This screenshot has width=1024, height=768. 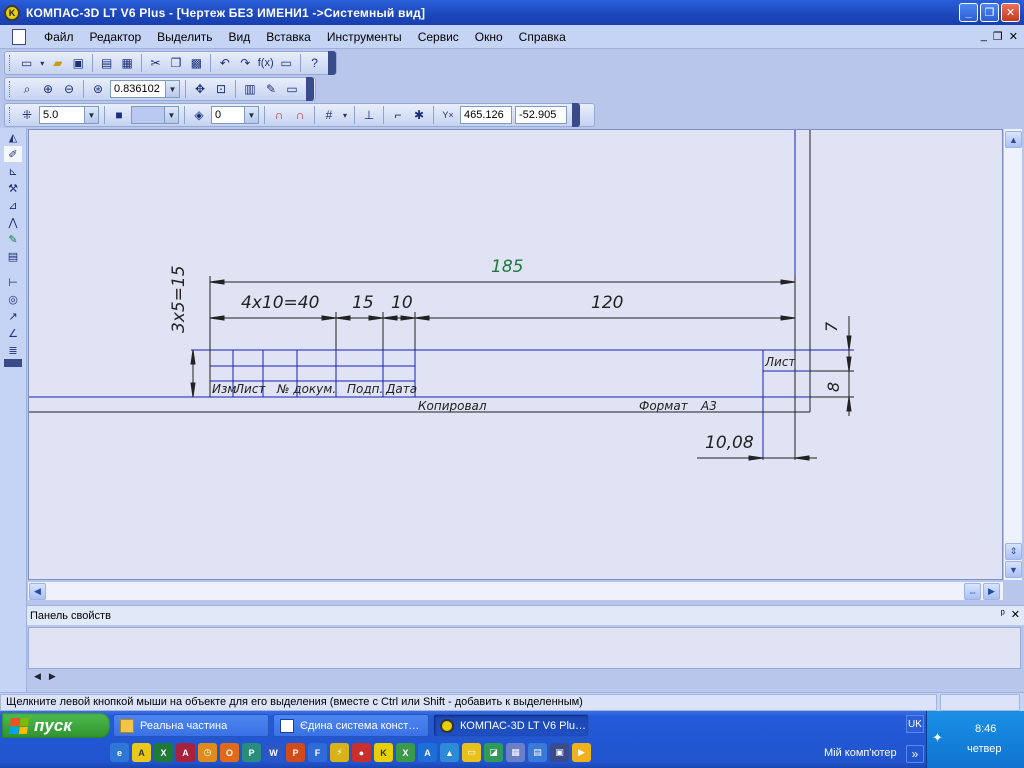 I want to click on save-icon: ▣, so click(x=78, y=63).